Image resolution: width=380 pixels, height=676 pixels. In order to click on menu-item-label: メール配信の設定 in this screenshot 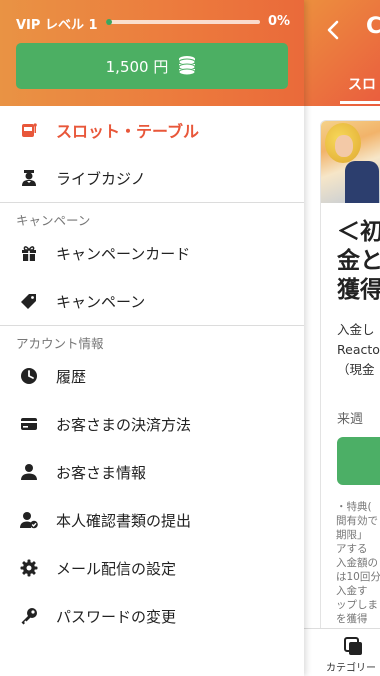, I will do `click(116, 568)`.